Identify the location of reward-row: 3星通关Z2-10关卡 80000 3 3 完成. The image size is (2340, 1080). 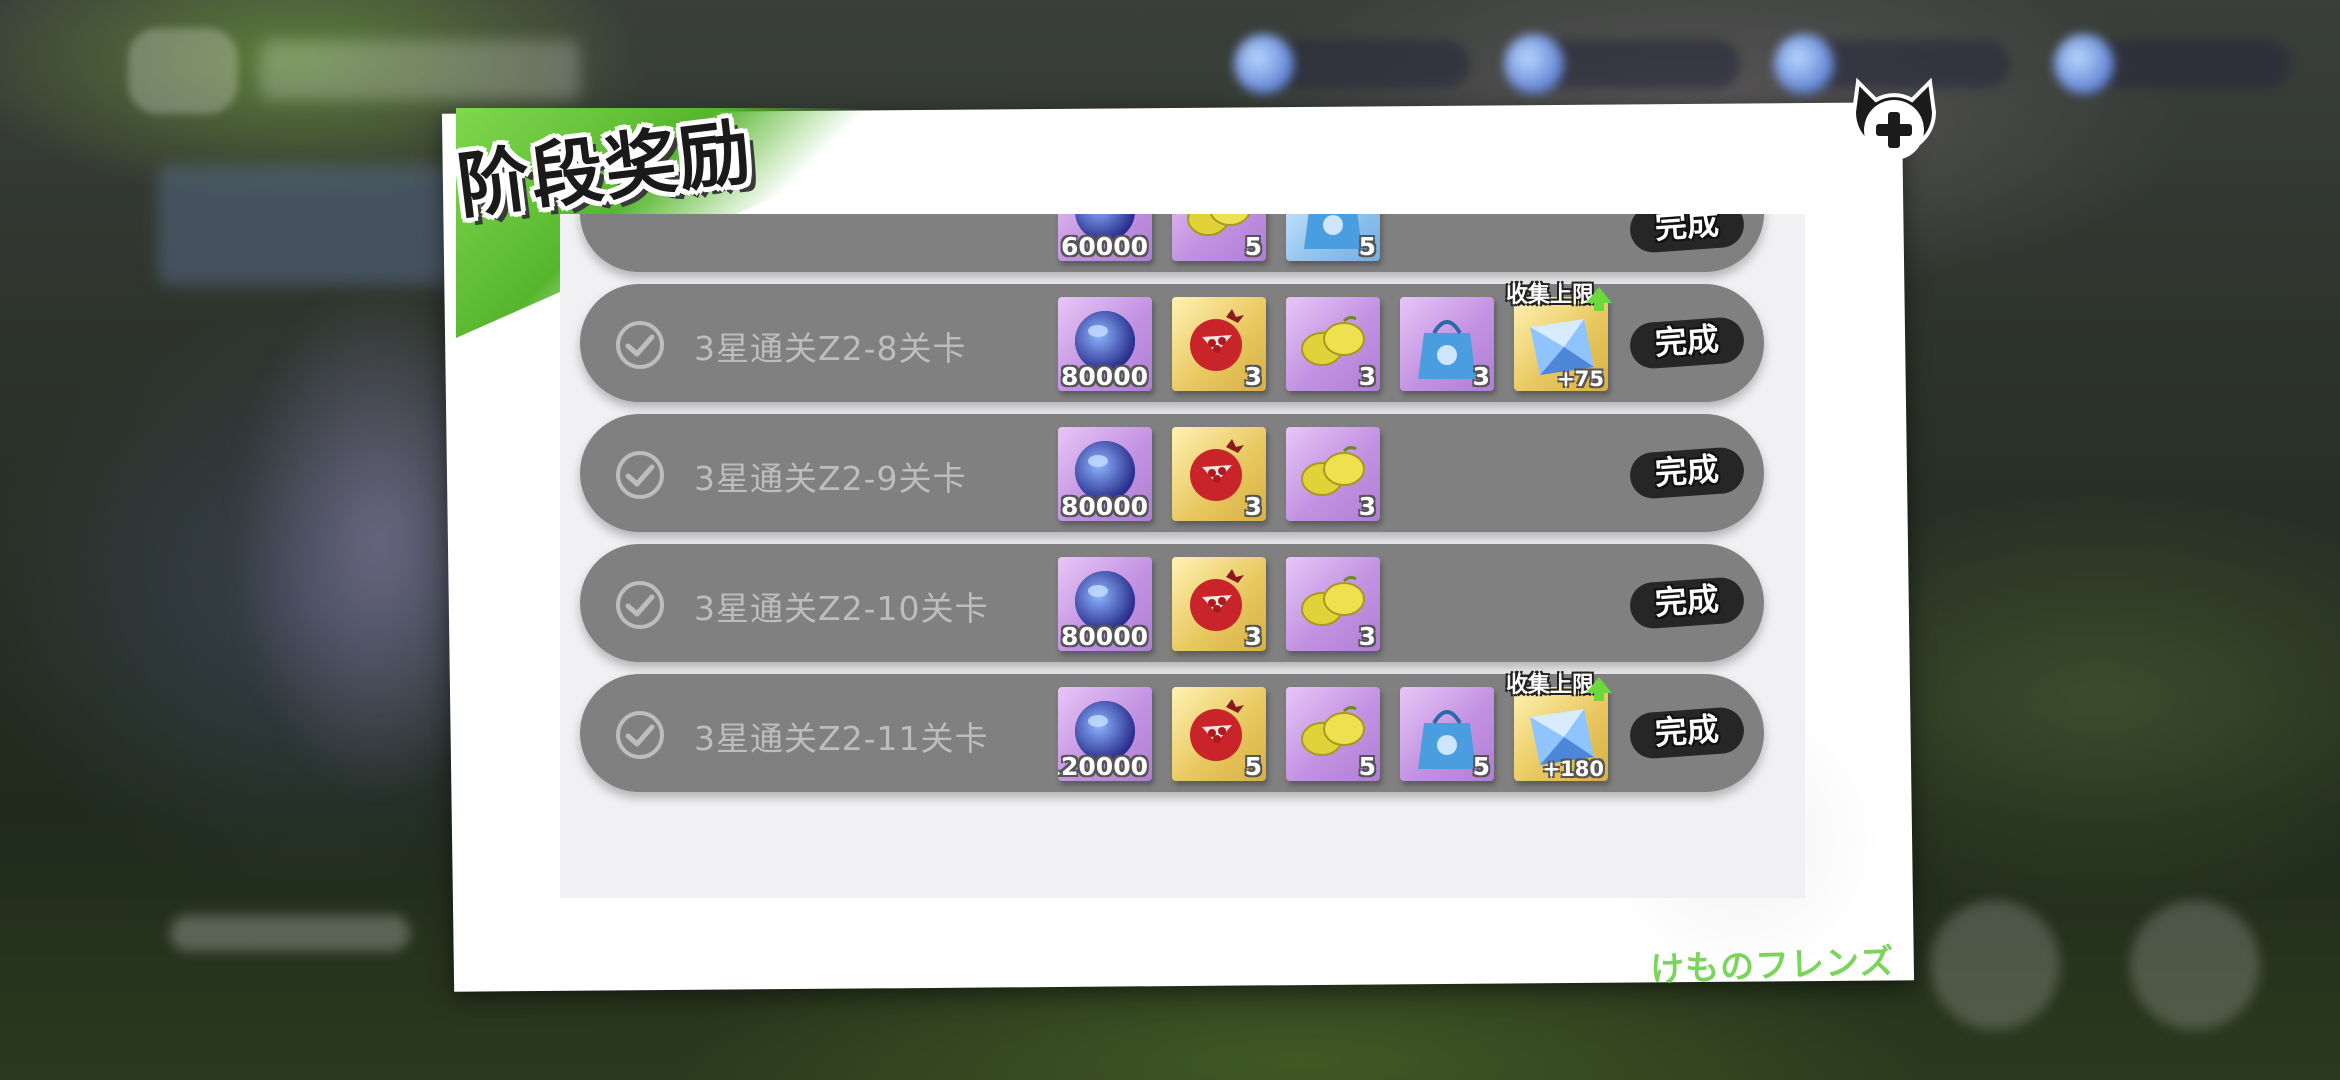
(1172, 603).